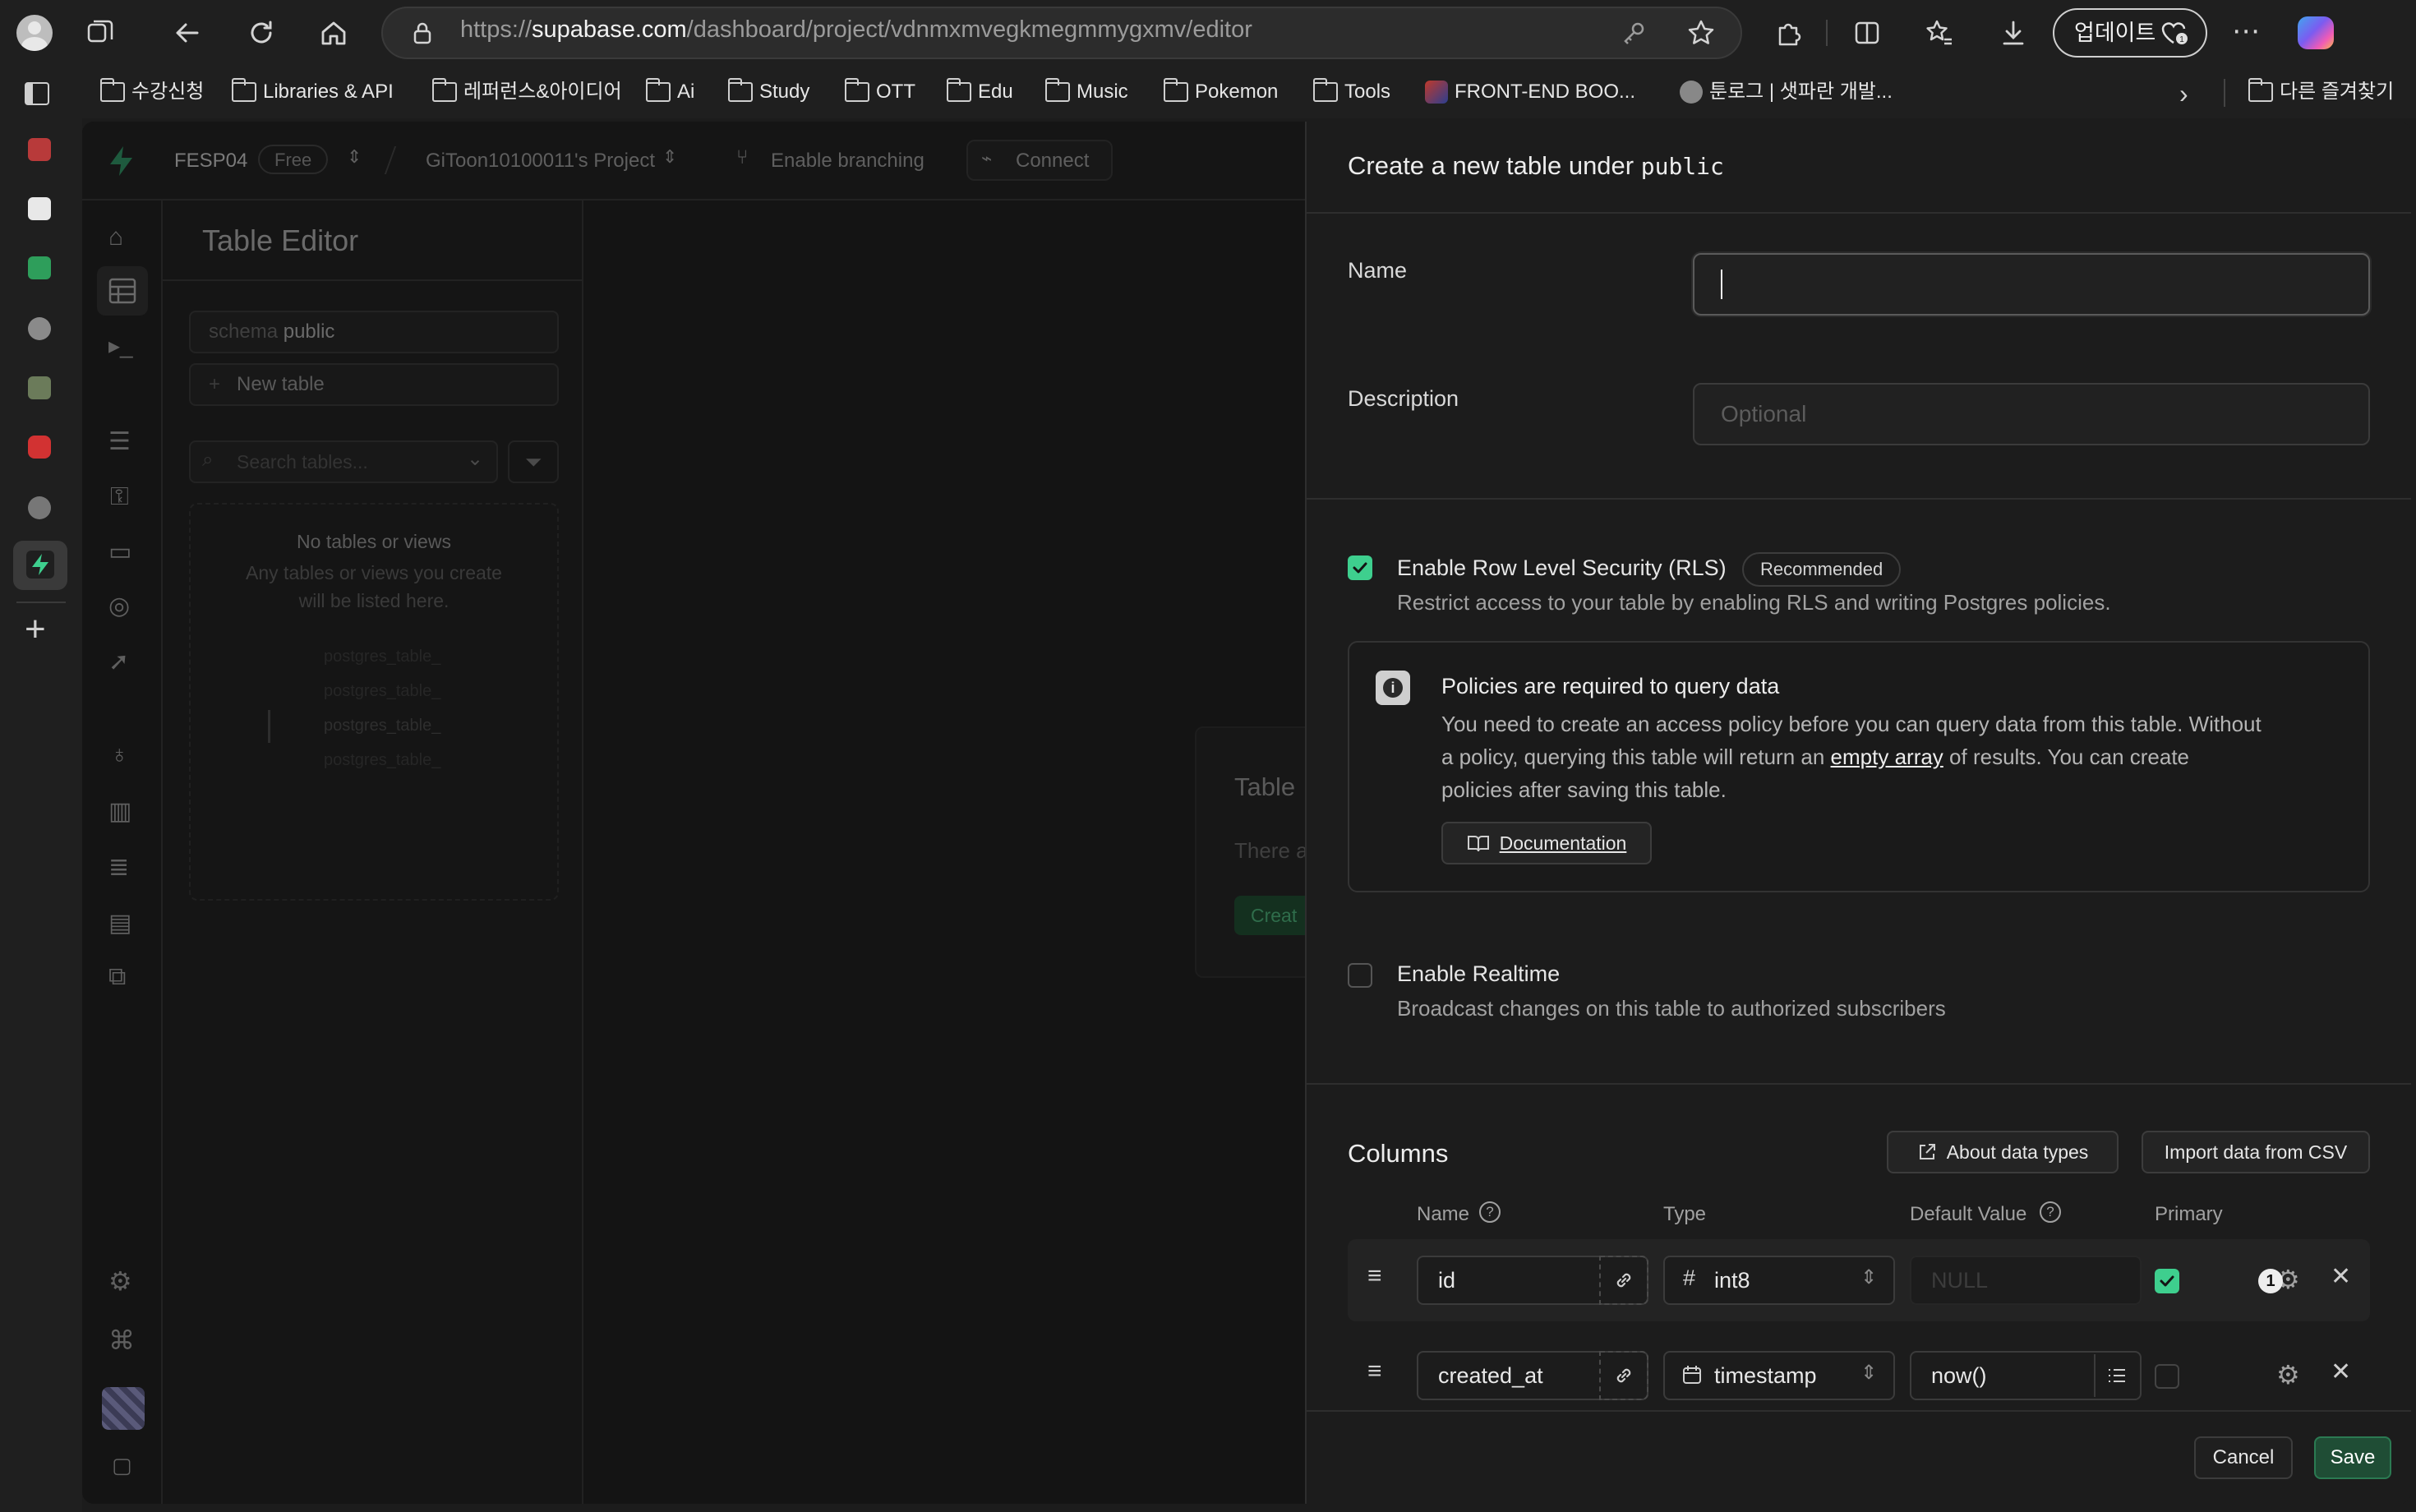 This screenshot has width=2416, height=1512. Describe the element at coordinates (2003, 1152) in the screenshot. I see `about-data-types-button: About data types` at that location.